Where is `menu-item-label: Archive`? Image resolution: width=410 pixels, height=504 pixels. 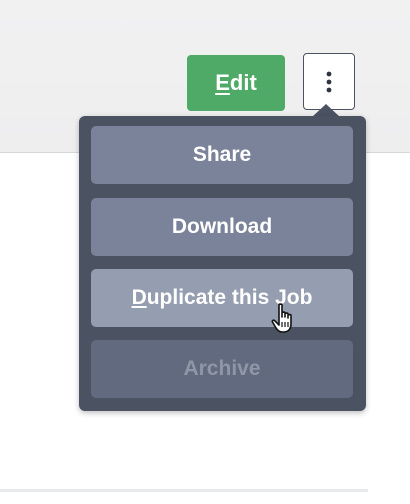
menu-item-label: Archive is located at coordinates (222, 368).